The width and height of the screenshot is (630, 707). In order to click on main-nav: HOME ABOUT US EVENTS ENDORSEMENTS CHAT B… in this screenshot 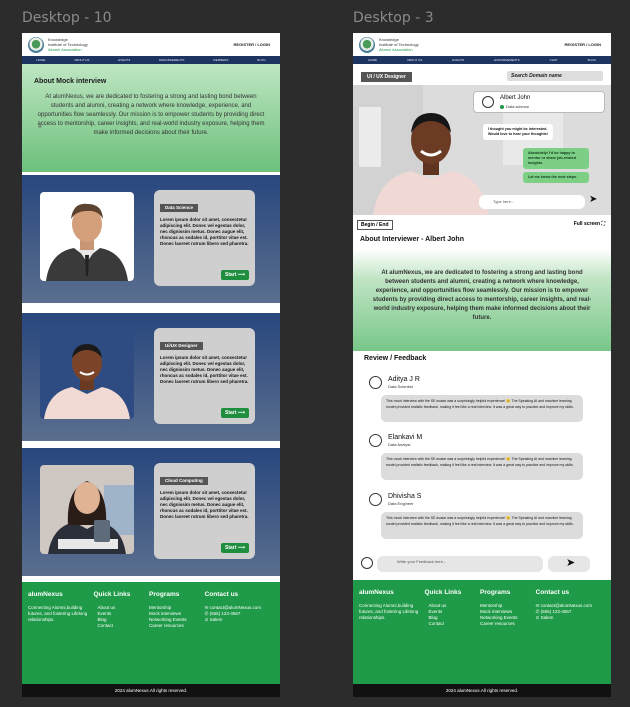, I will do `click(482, 60)`.